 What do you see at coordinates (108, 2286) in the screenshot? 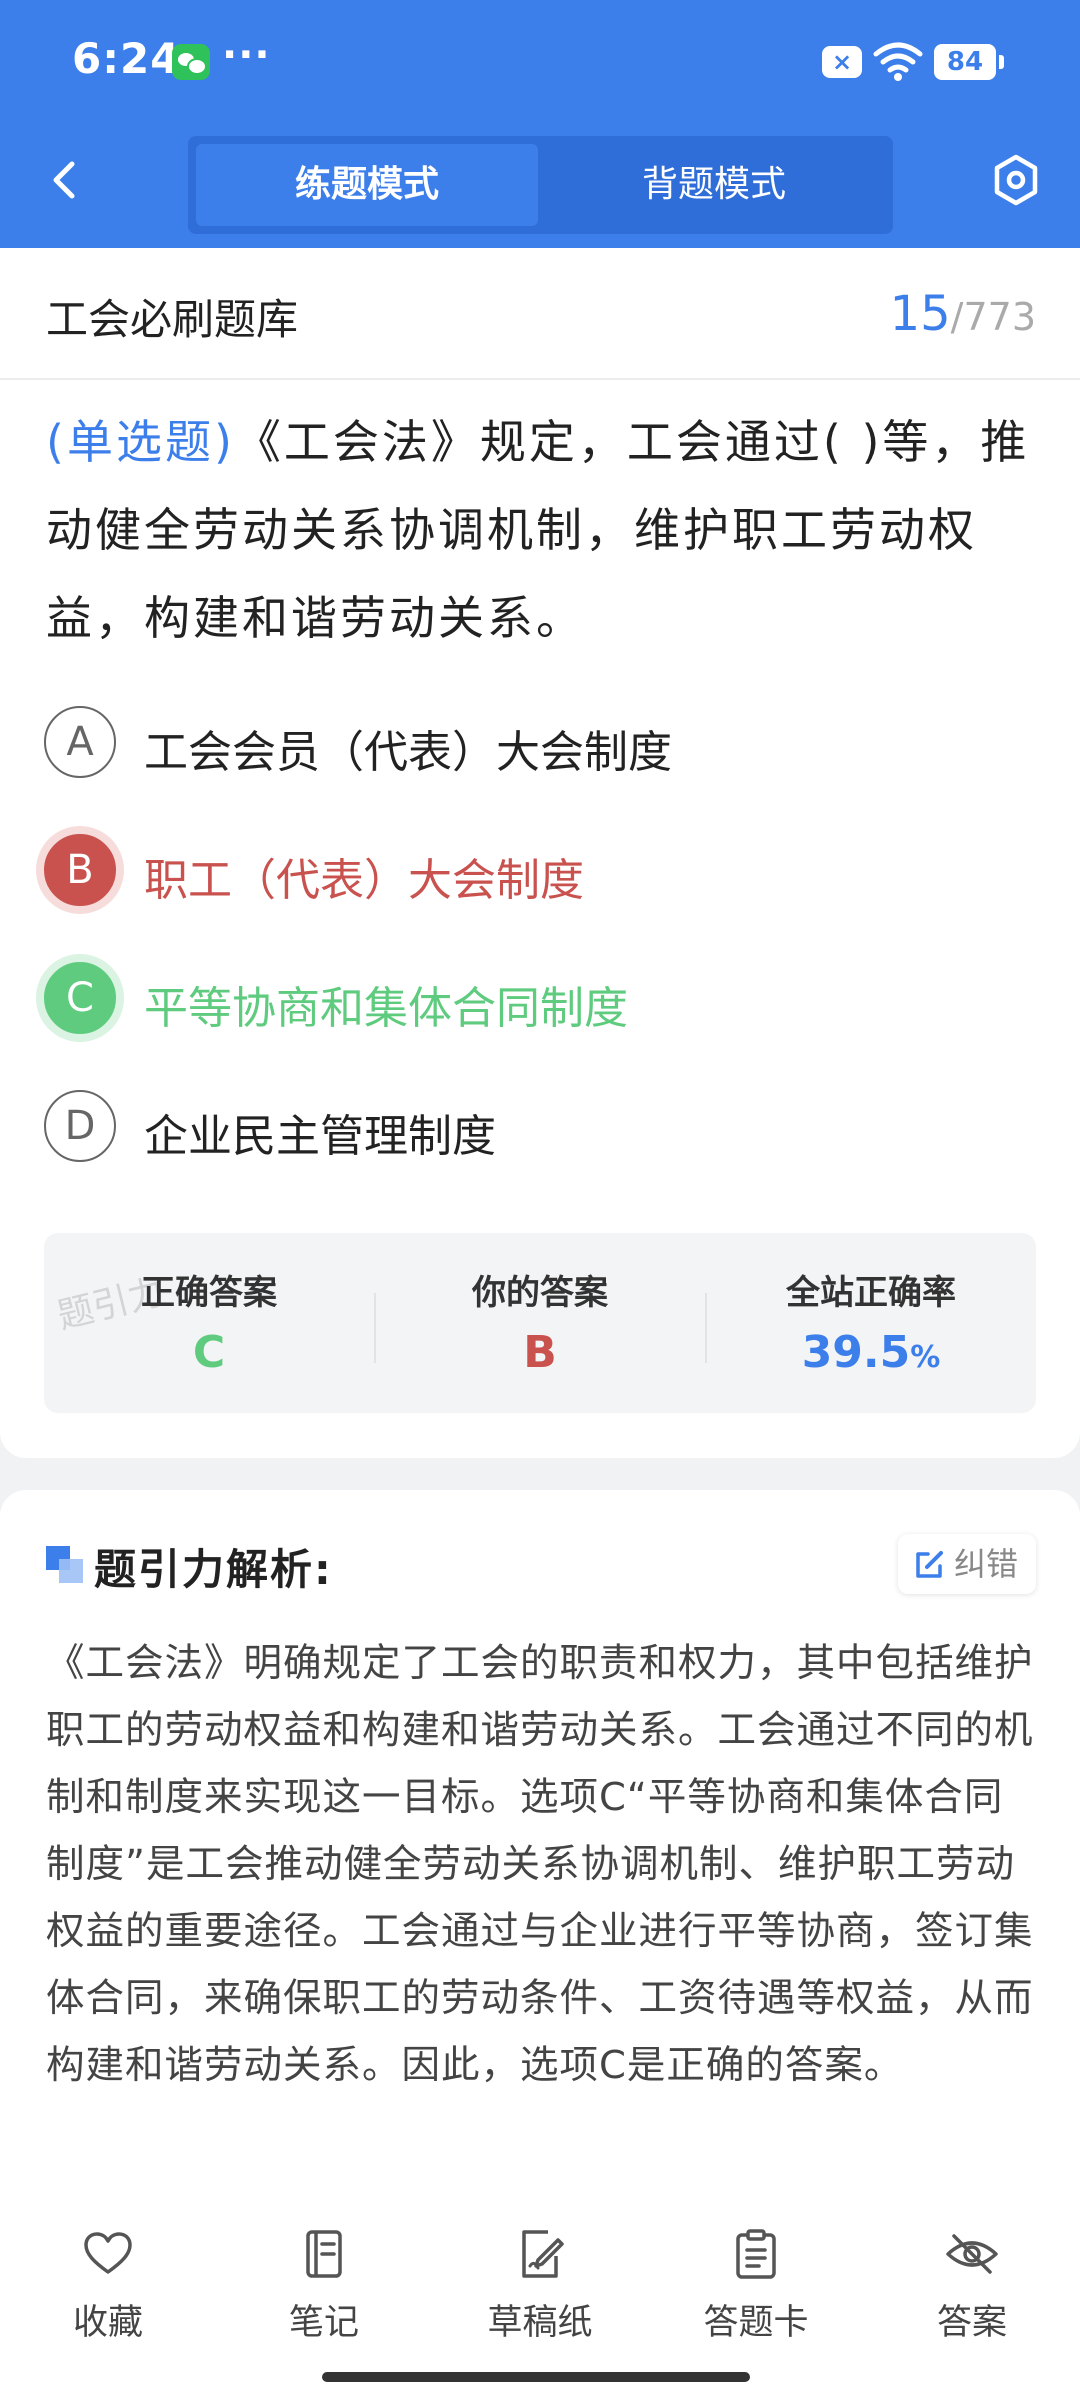
I see `favorite-button: 收藏` at bounding box center [108, 2286].